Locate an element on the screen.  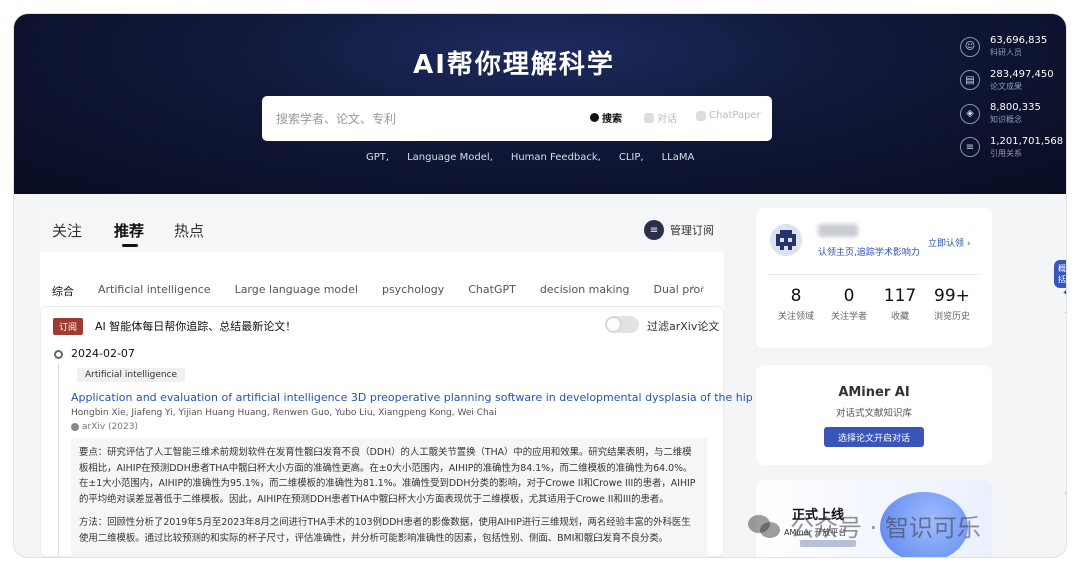
researcher-icon: ☺ is located at coordinates (970, 46).